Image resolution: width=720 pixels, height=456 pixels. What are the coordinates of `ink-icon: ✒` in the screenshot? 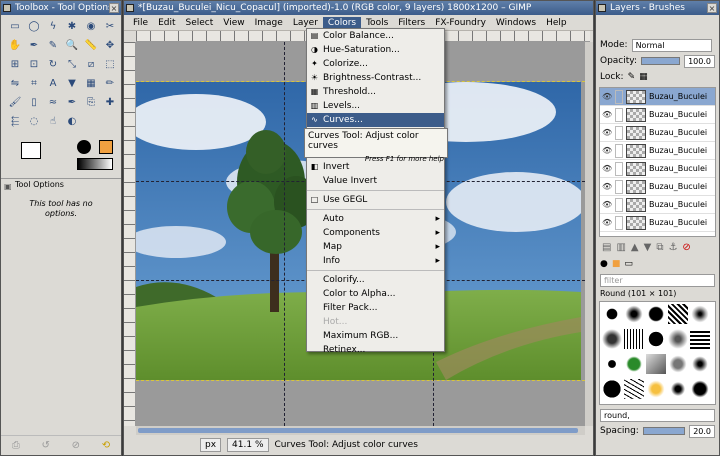 It's located at (72, 103).